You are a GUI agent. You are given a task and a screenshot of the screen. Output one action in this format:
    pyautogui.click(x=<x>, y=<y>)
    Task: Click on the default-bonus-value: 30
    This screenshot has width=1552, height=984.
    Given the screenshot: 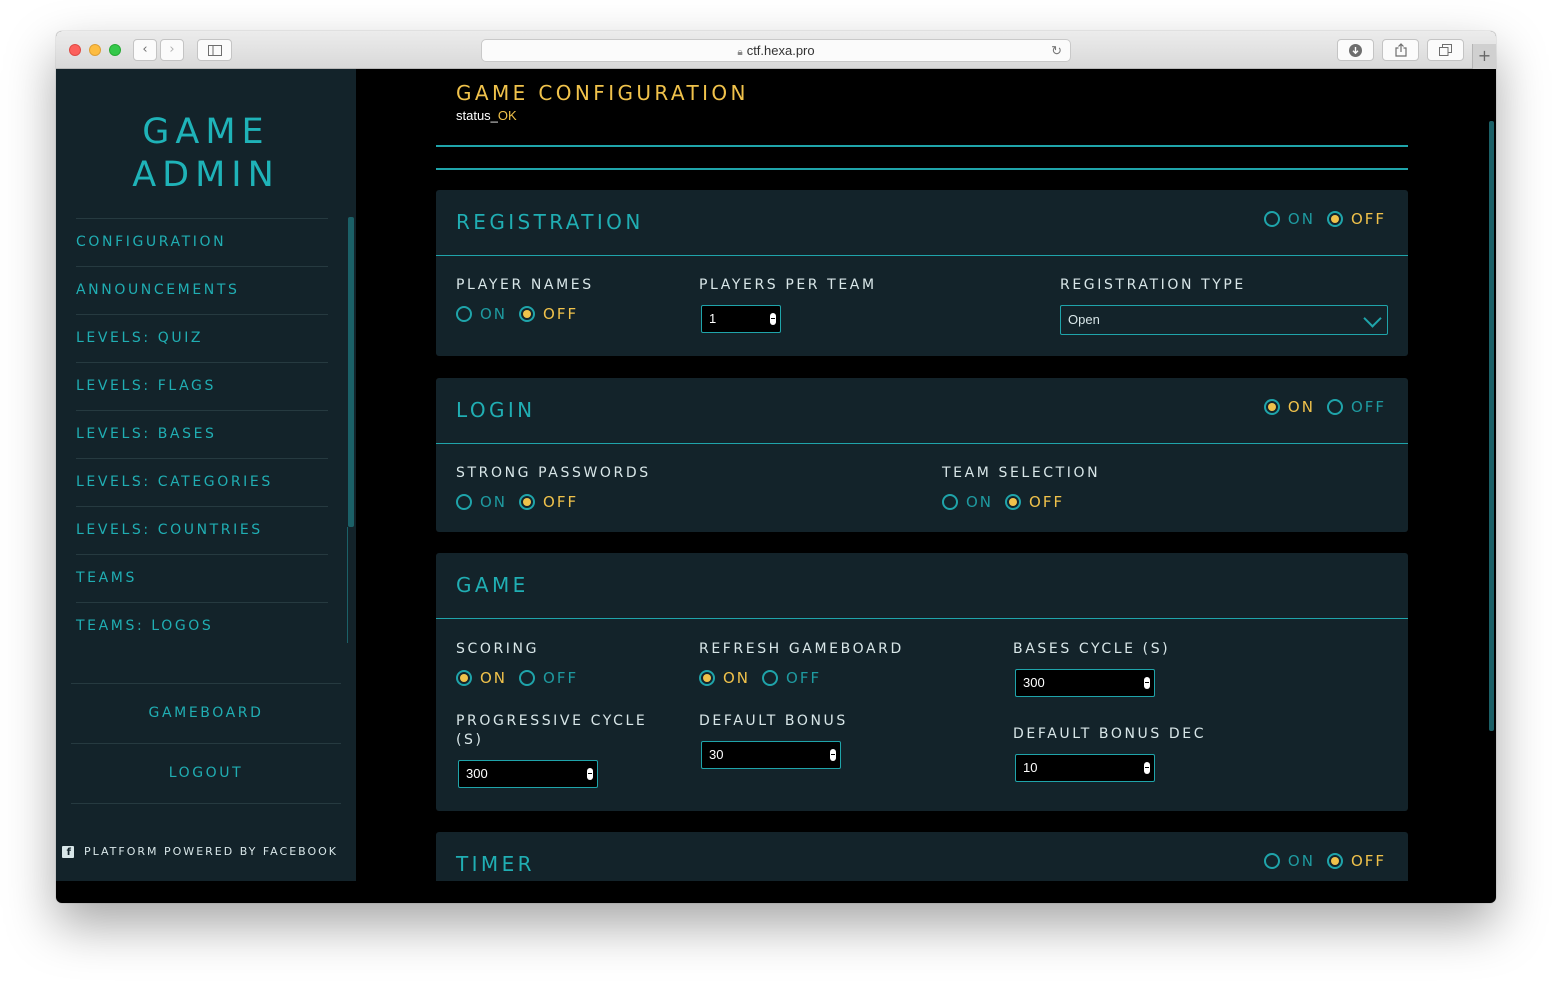 What is the action you would take?
    pyautogui.click(x=716, y=754)
    